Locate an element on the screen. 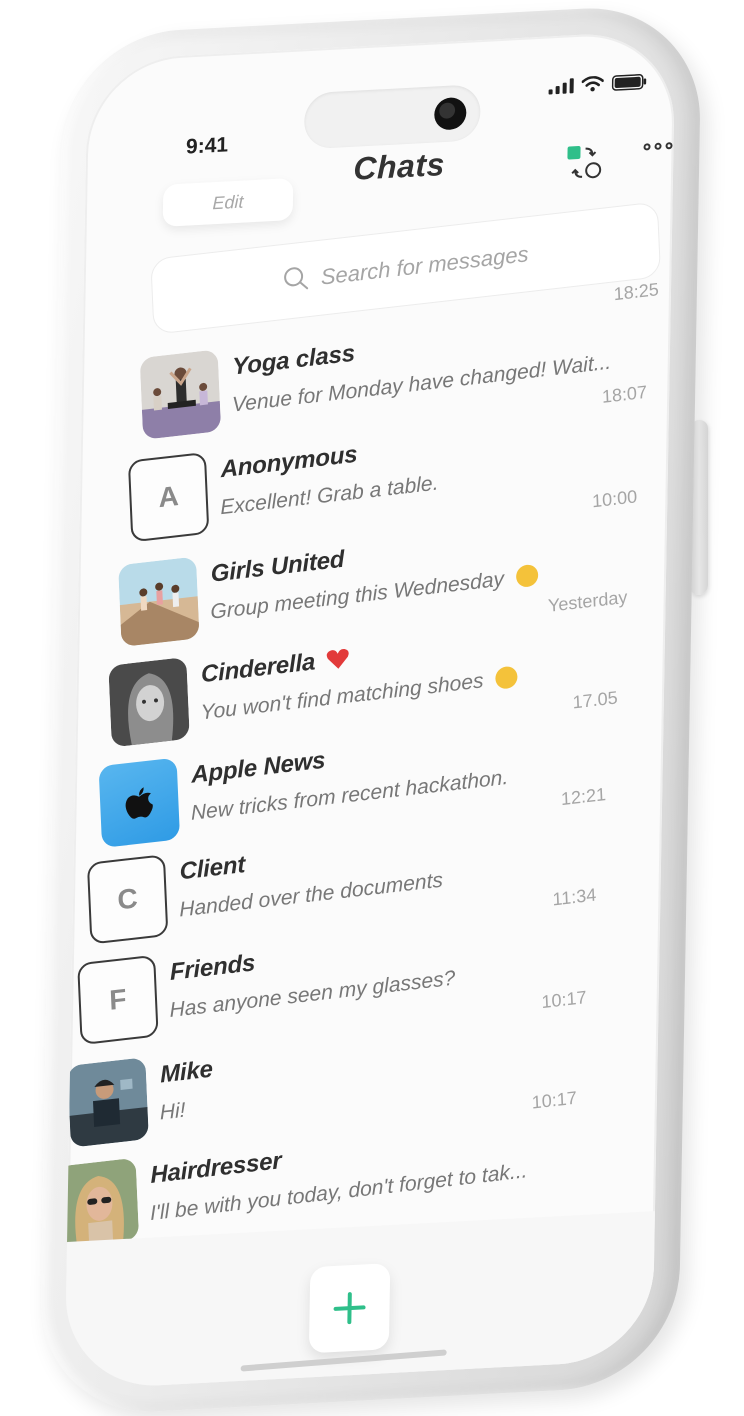 The image size is (744, 1416). avatar: C is located at coordinates (127, 899).